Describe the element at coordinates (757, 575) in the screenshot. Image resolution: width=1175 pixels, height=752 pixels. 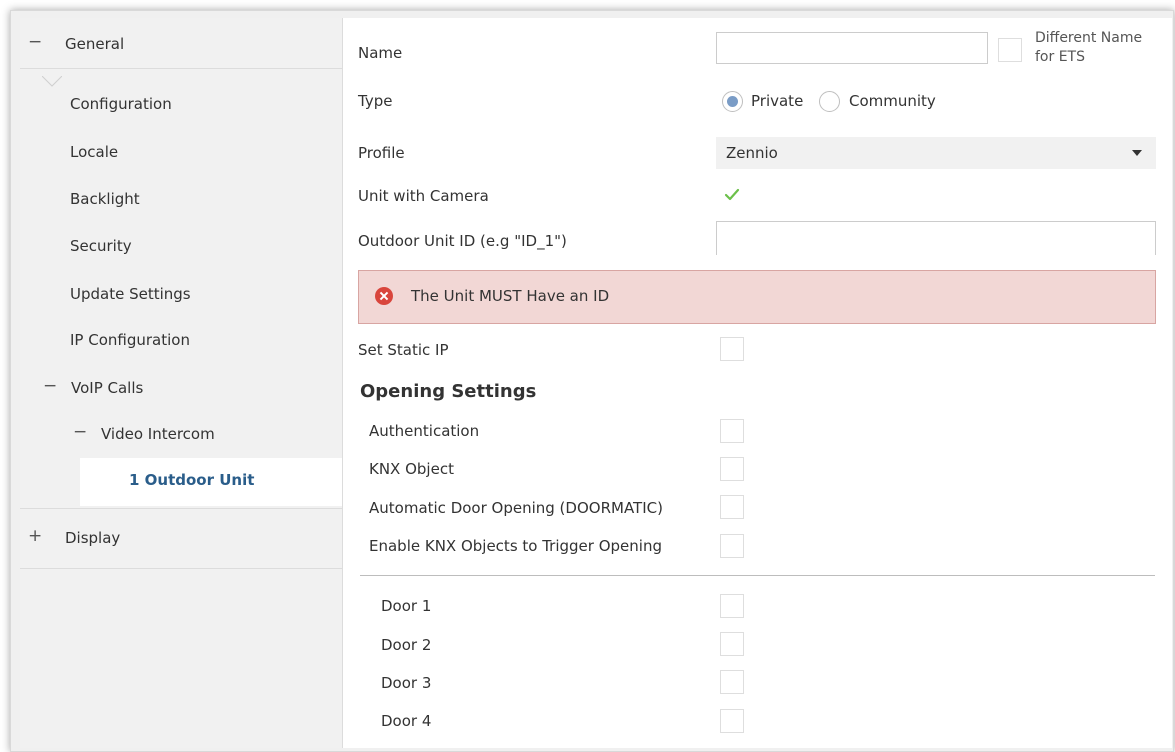
I see `section-divider` at that location.